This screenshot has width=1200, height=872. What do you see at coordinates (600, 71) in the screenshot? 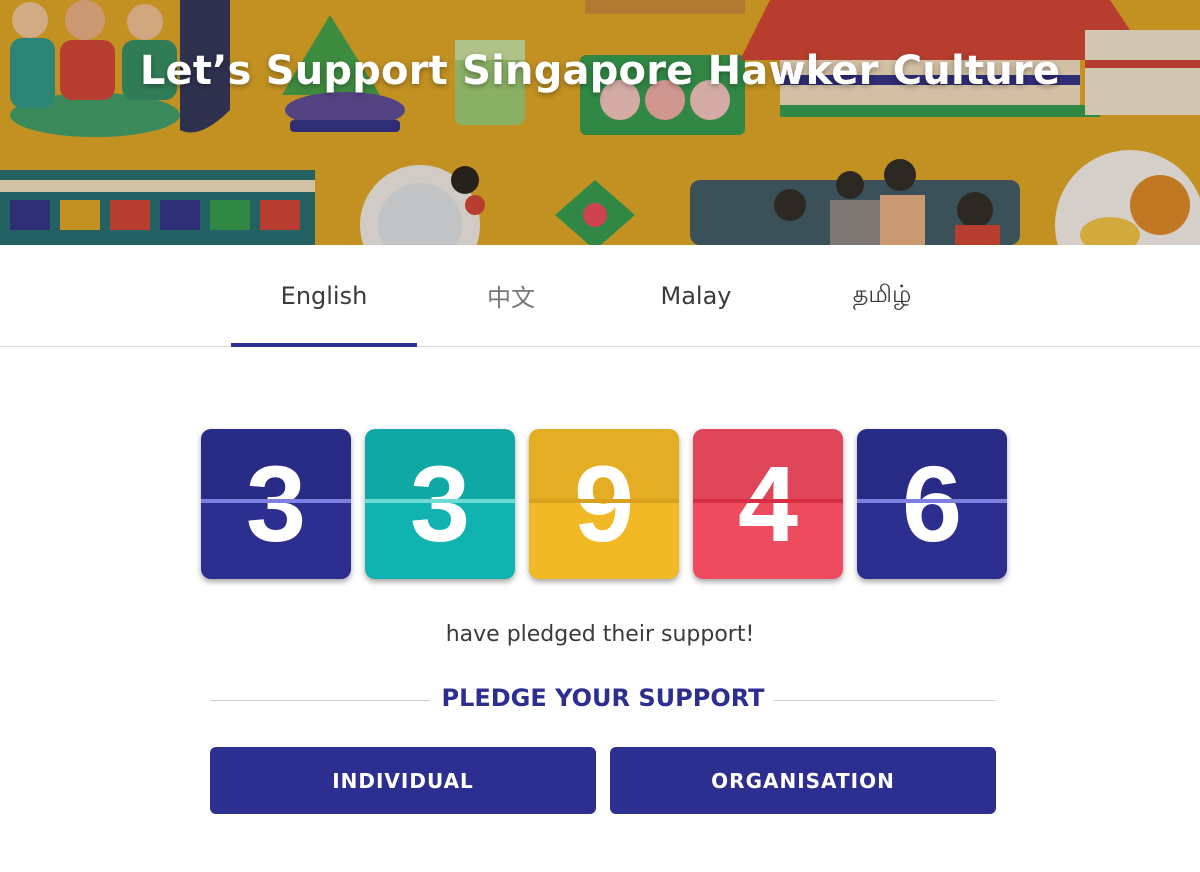
I see `page-title: Let’s Support Singapore Hawker Culture` at bounding box center [600, 71].